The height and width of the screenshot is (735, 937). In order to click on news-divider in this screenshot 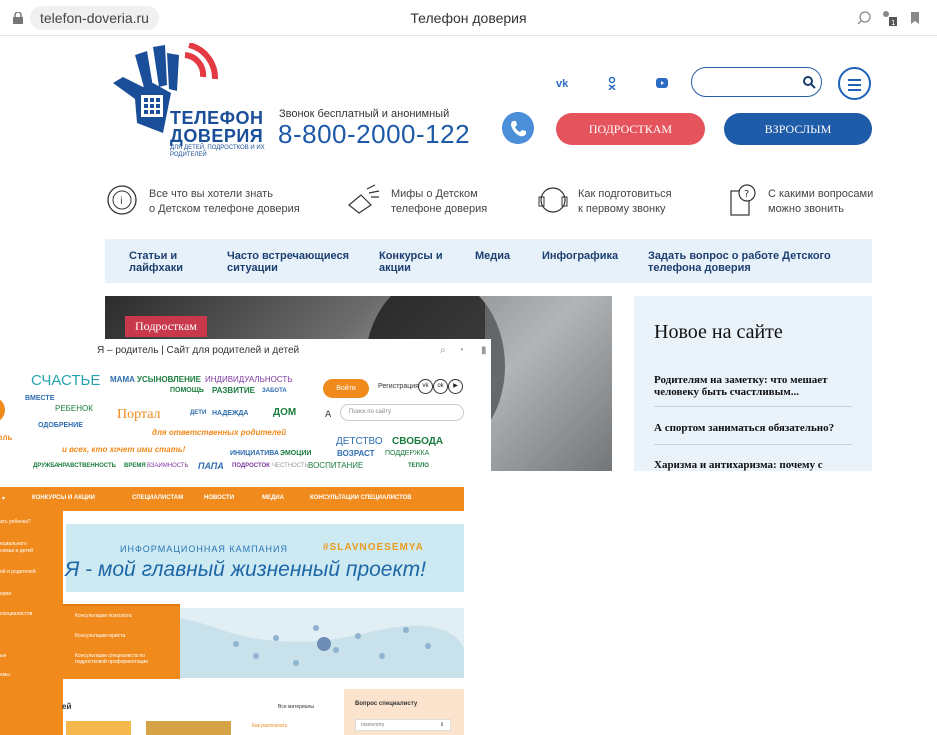, I will do `click(753, 406)`.